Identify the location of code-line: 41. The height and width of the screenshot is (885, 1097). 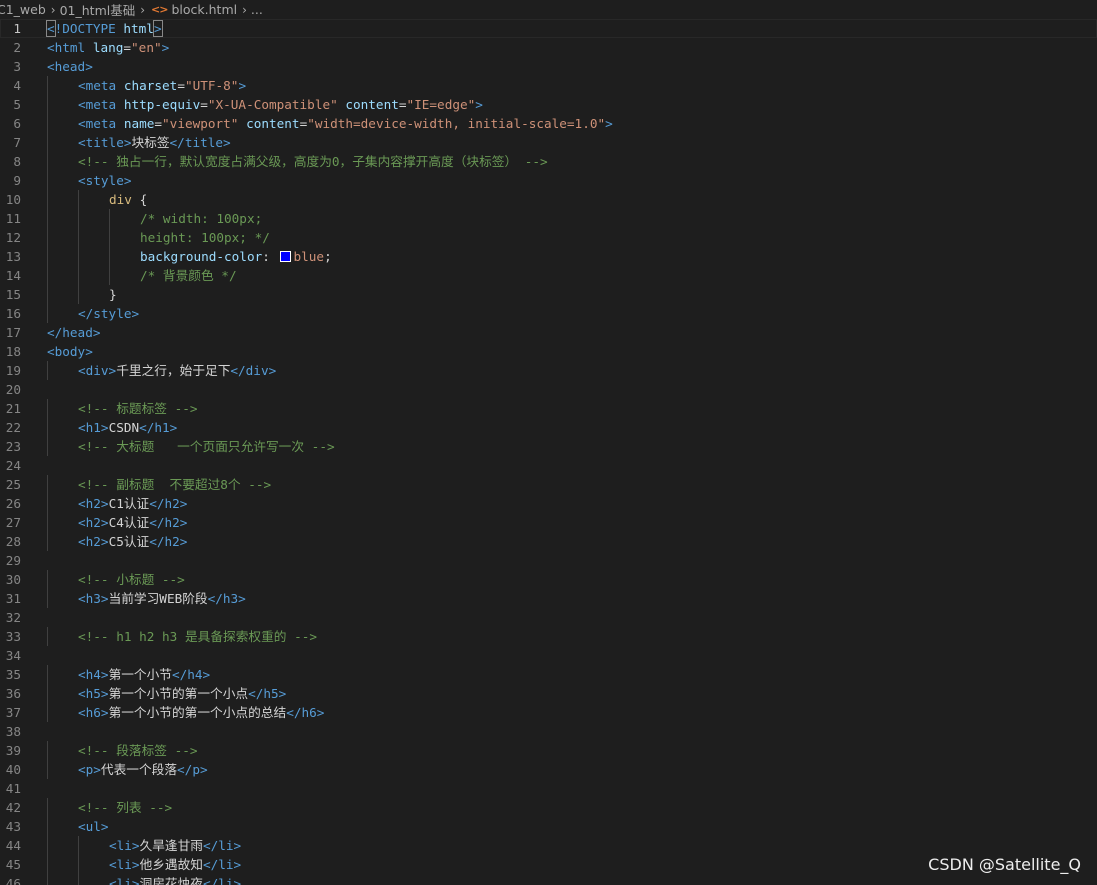
(548, 788).